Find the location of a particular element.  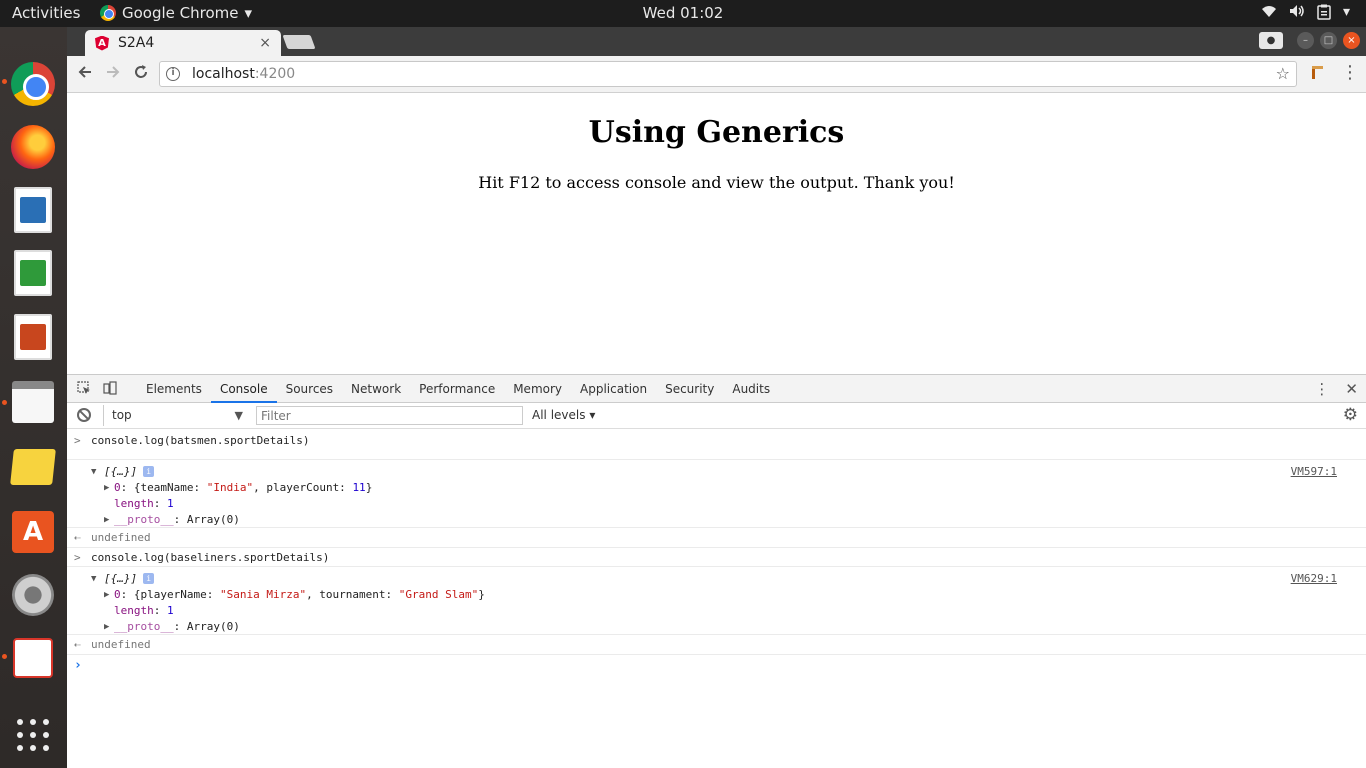

tab-audits: Audits is located at coordinates (751, 389).